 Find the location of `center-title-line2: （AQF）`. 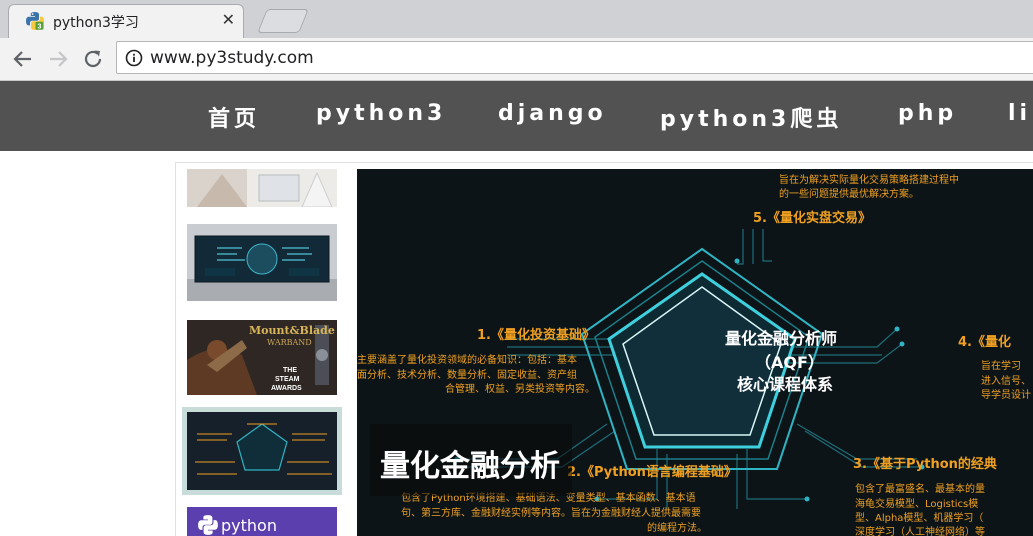

center-title-line2: （AQF） is located at coordinates (789, 362).